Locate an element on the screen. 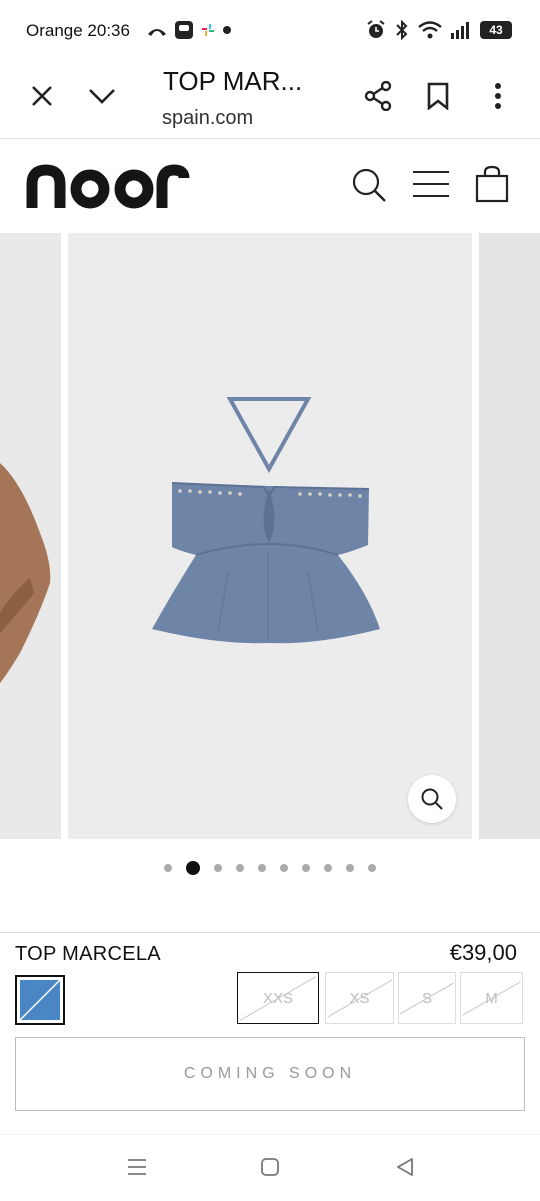 The width and height of the screenshot is (540, 1201). back-button is located at coordinates (405, 1167).